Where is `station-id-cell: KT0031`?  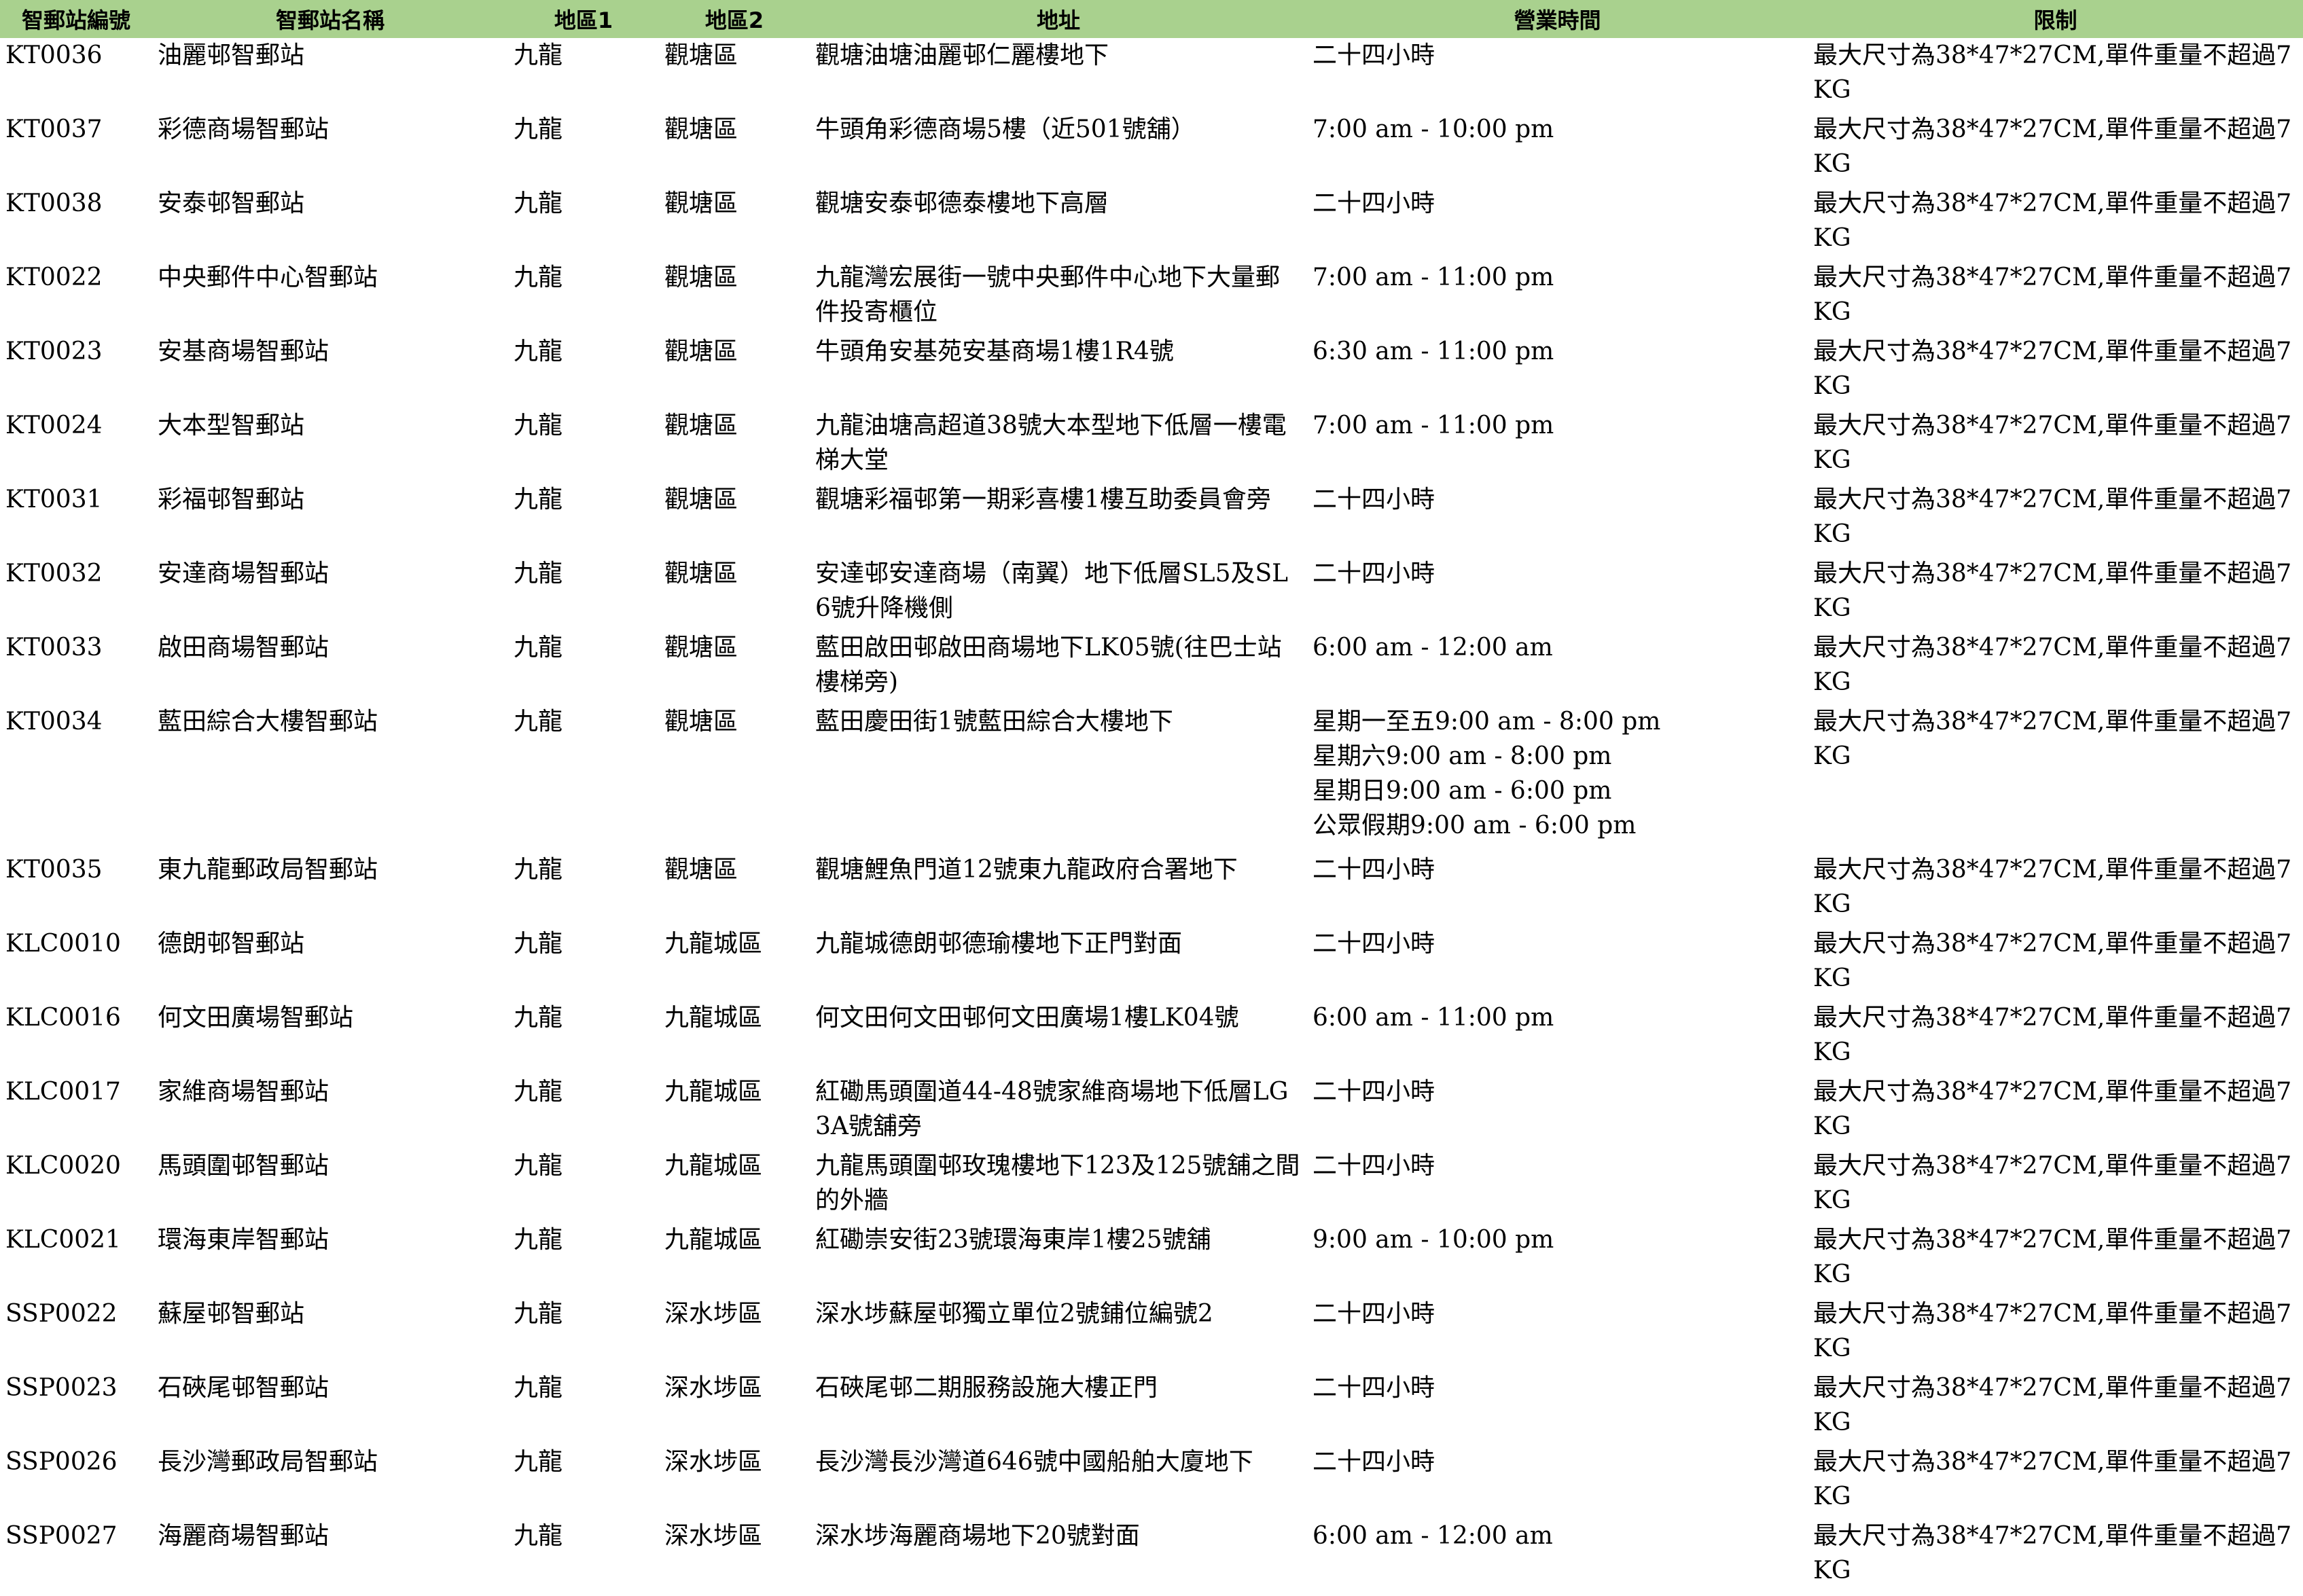 station-id-cell: KT0031 is located at coordinates (54, 499).